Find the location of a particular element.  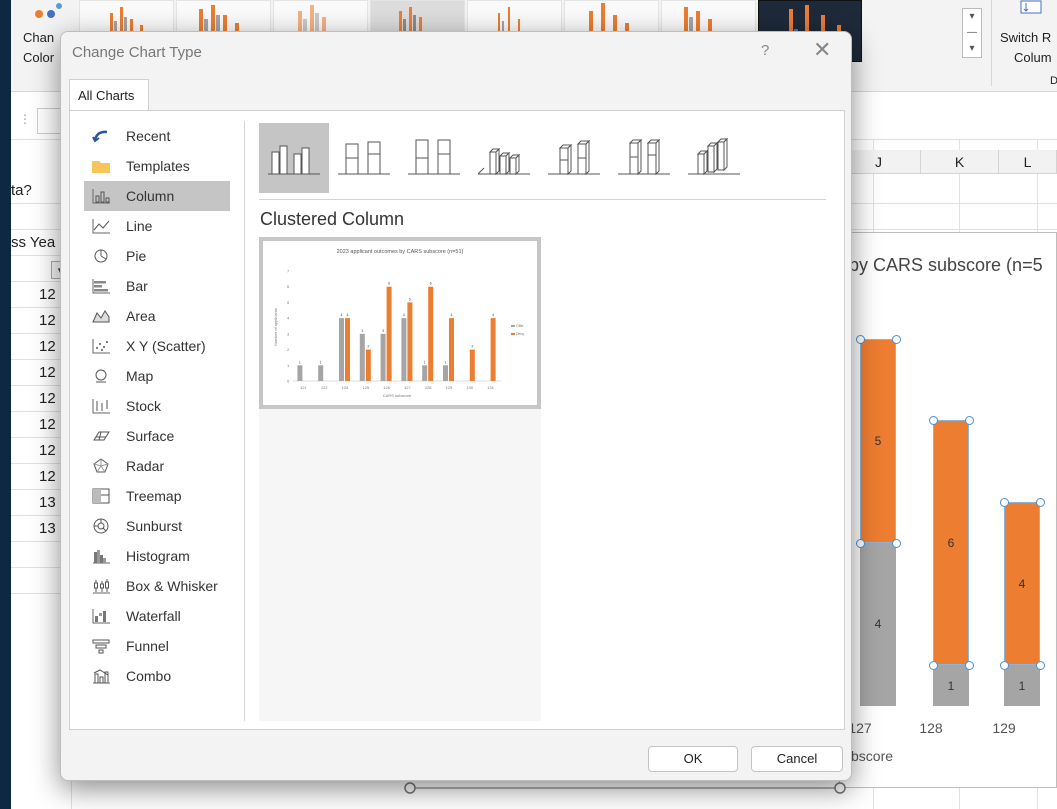

chart-resize-handles is located at coordinates (625, 788).